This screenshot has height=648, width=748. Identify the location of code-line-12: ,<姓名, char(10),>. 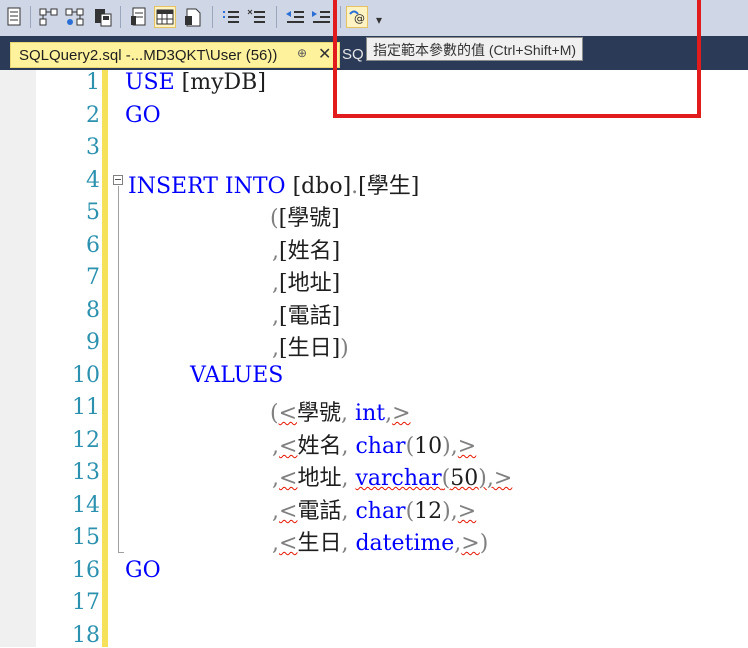
(374, 446).